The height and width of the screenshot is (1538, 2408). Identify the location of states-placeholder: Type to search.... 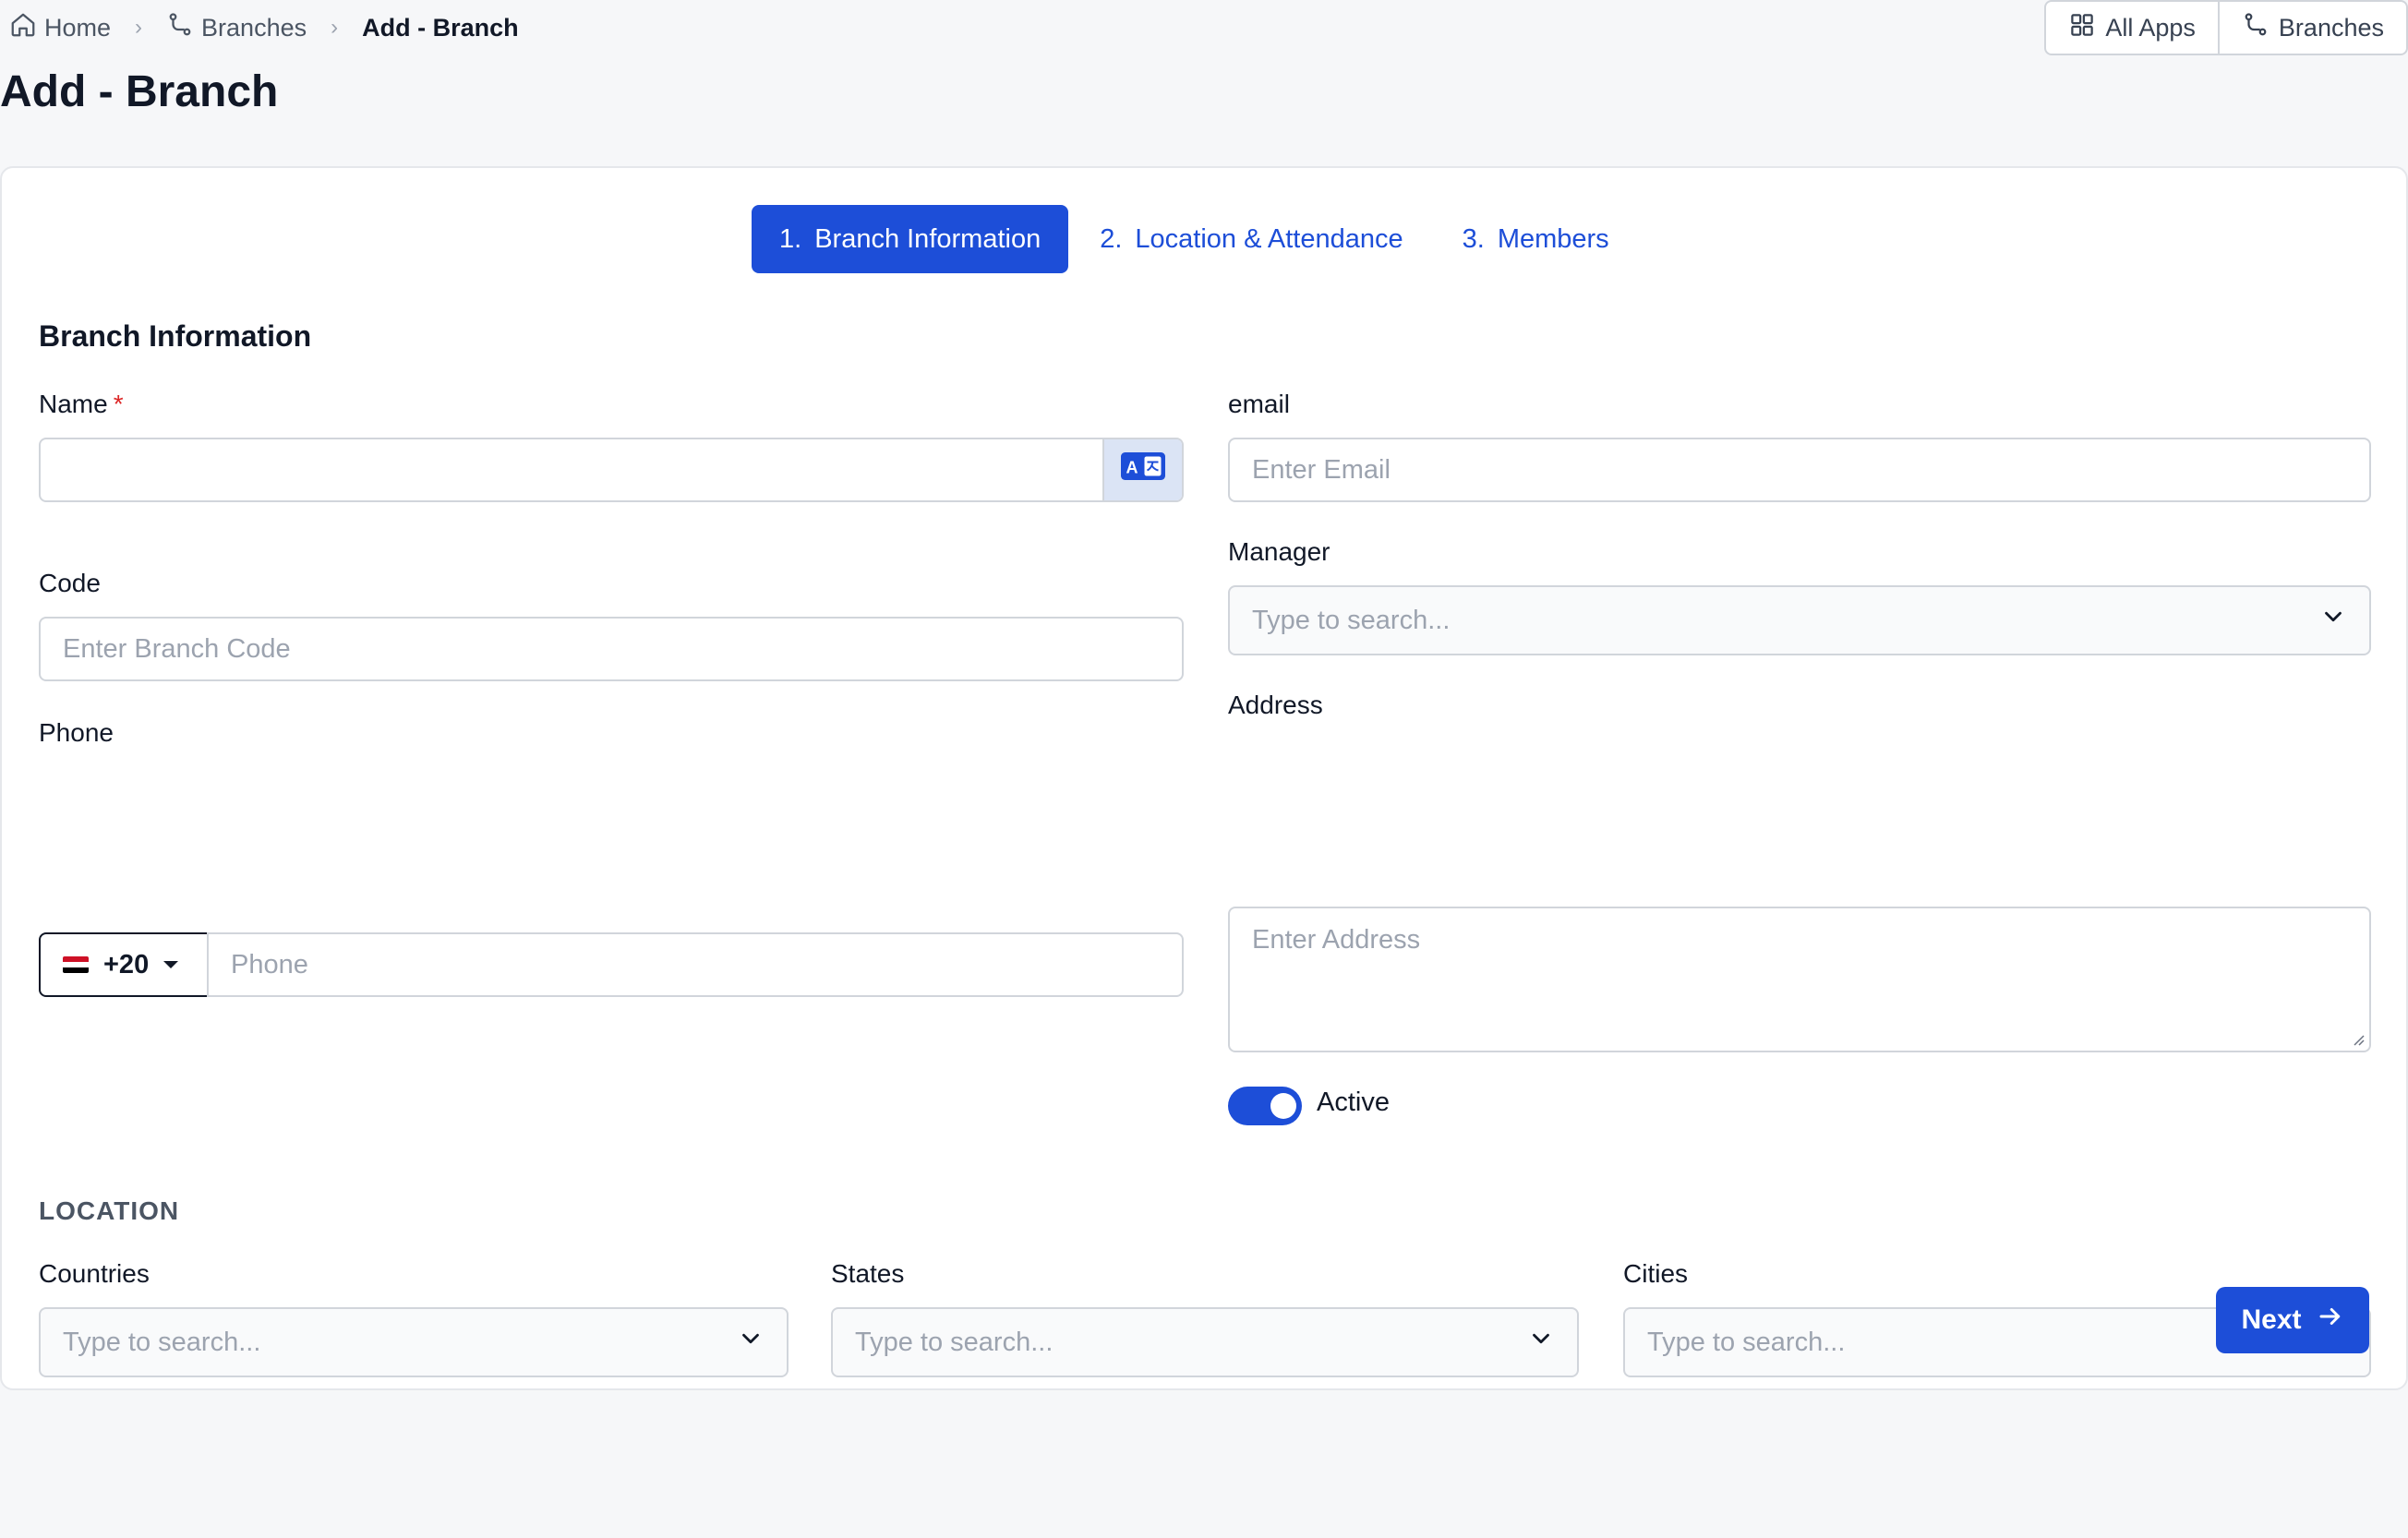
(954, 1342).